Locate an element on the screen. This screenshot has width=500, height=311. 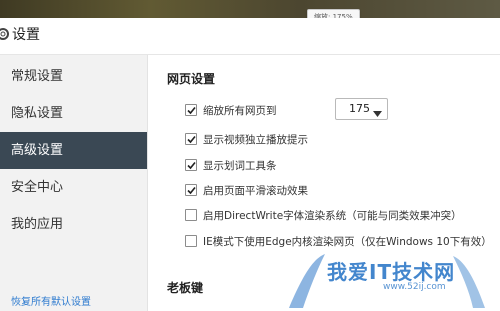
option-label: 显示视频独立播放提示 is located at coordinates (255, 140).